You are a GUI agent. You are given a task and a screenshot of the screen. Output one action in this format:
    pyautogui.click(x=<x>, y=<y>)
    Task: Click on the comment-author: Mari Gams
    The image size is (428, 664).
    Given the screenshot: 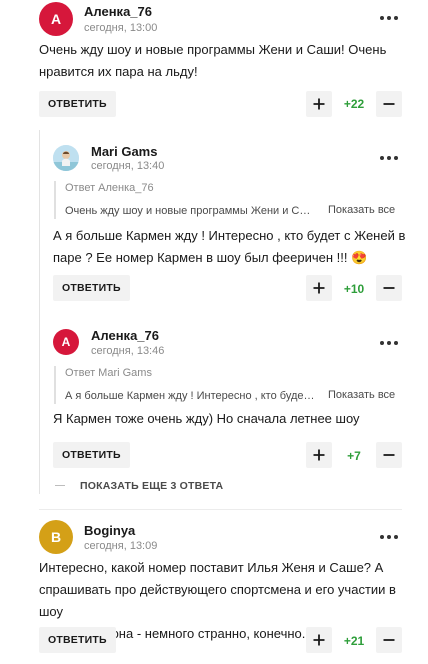 What is the action you would take?
    pyautogui.click(x=124, y=151)
    